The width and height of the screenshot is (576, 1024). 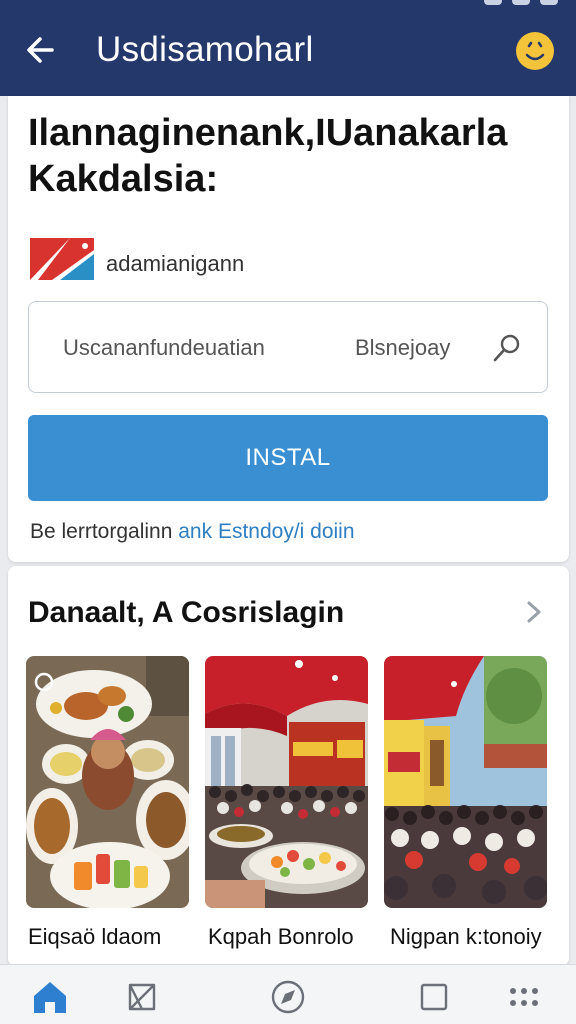 What do you see at coordinates (281, 936) in the screenshot?
I see `feed-item-2-label: Kqpah Bonrolo` at bounding box center [281, 936].